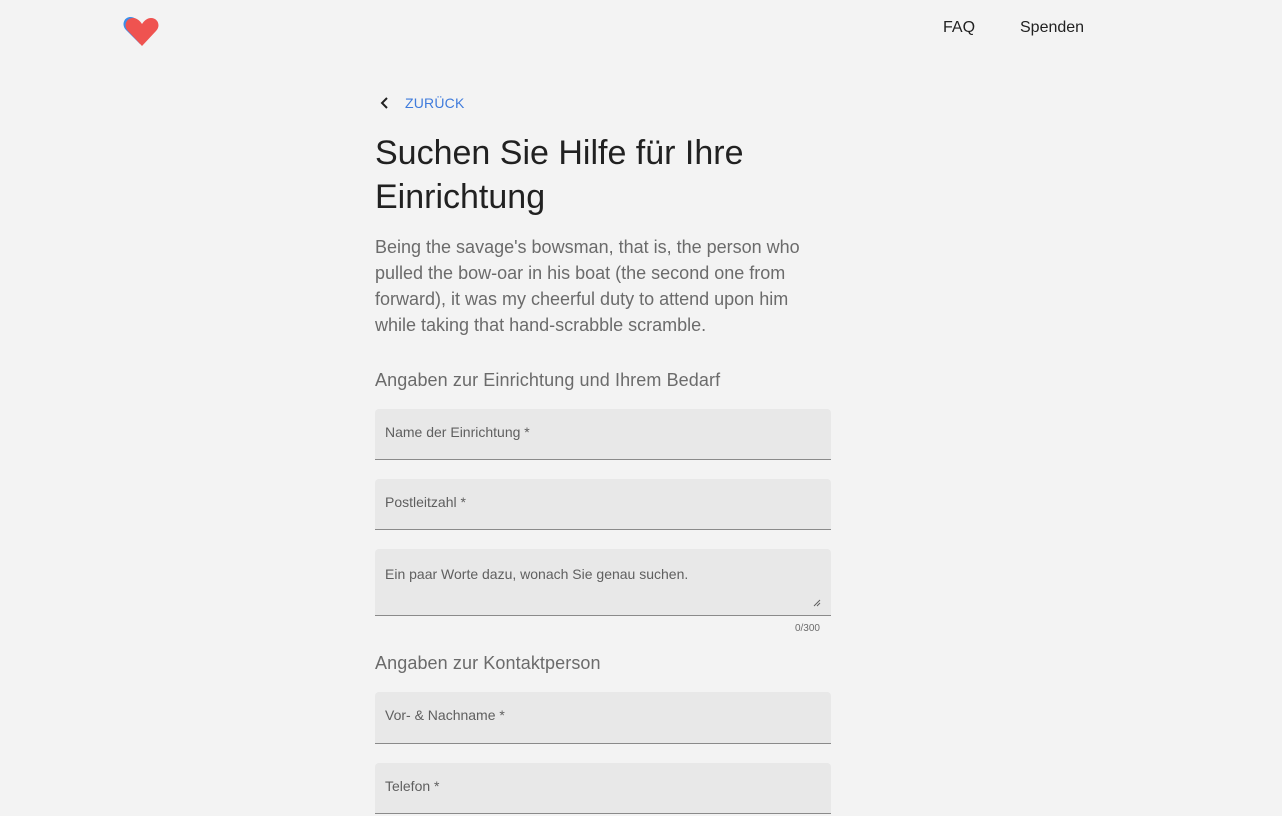  I want to click on back-link: ZURÜCK, so click(422, 103).